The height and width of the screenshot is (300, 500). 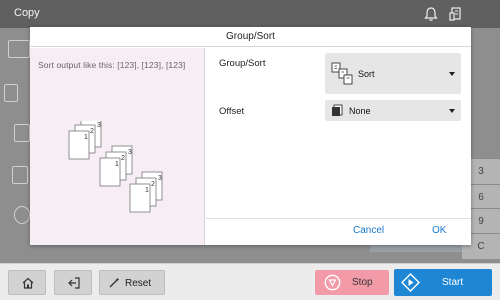 I want to click on sort-pages-icon, so click(x=342, y=73).